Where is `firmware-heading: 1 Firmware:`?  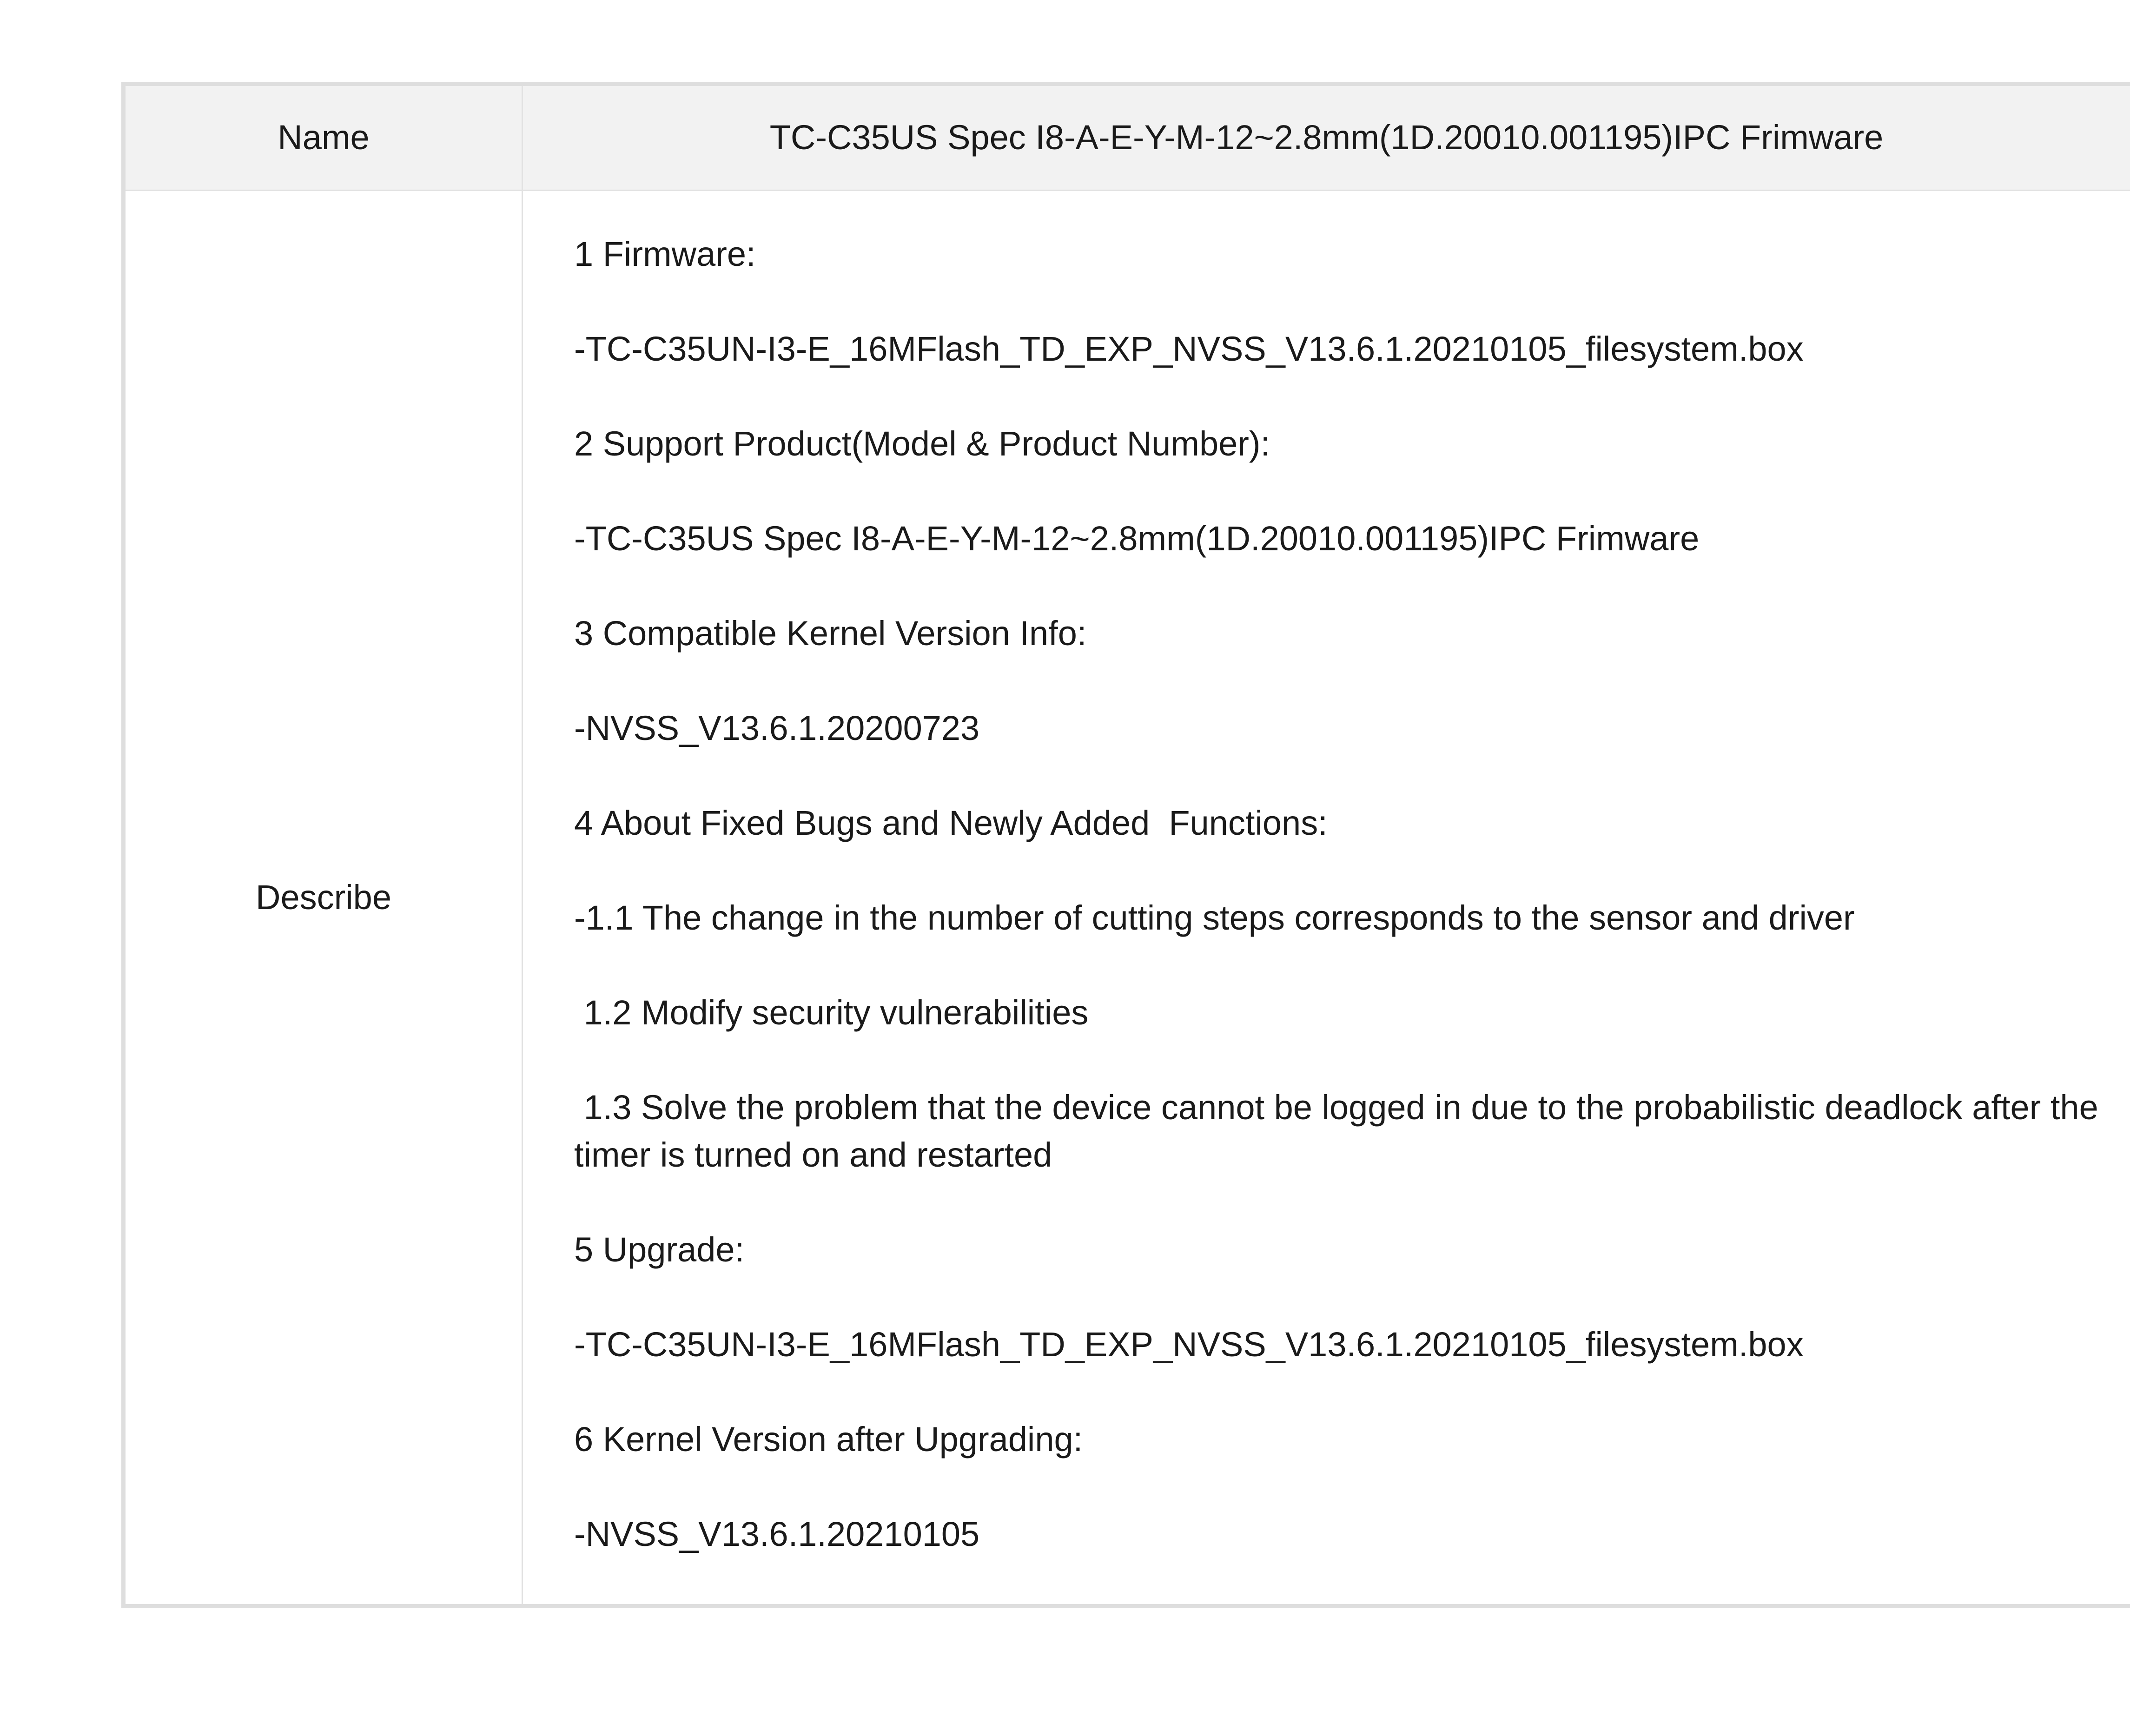
firmware-heading: 1 Firmware: is located at coordinates (665, 254).